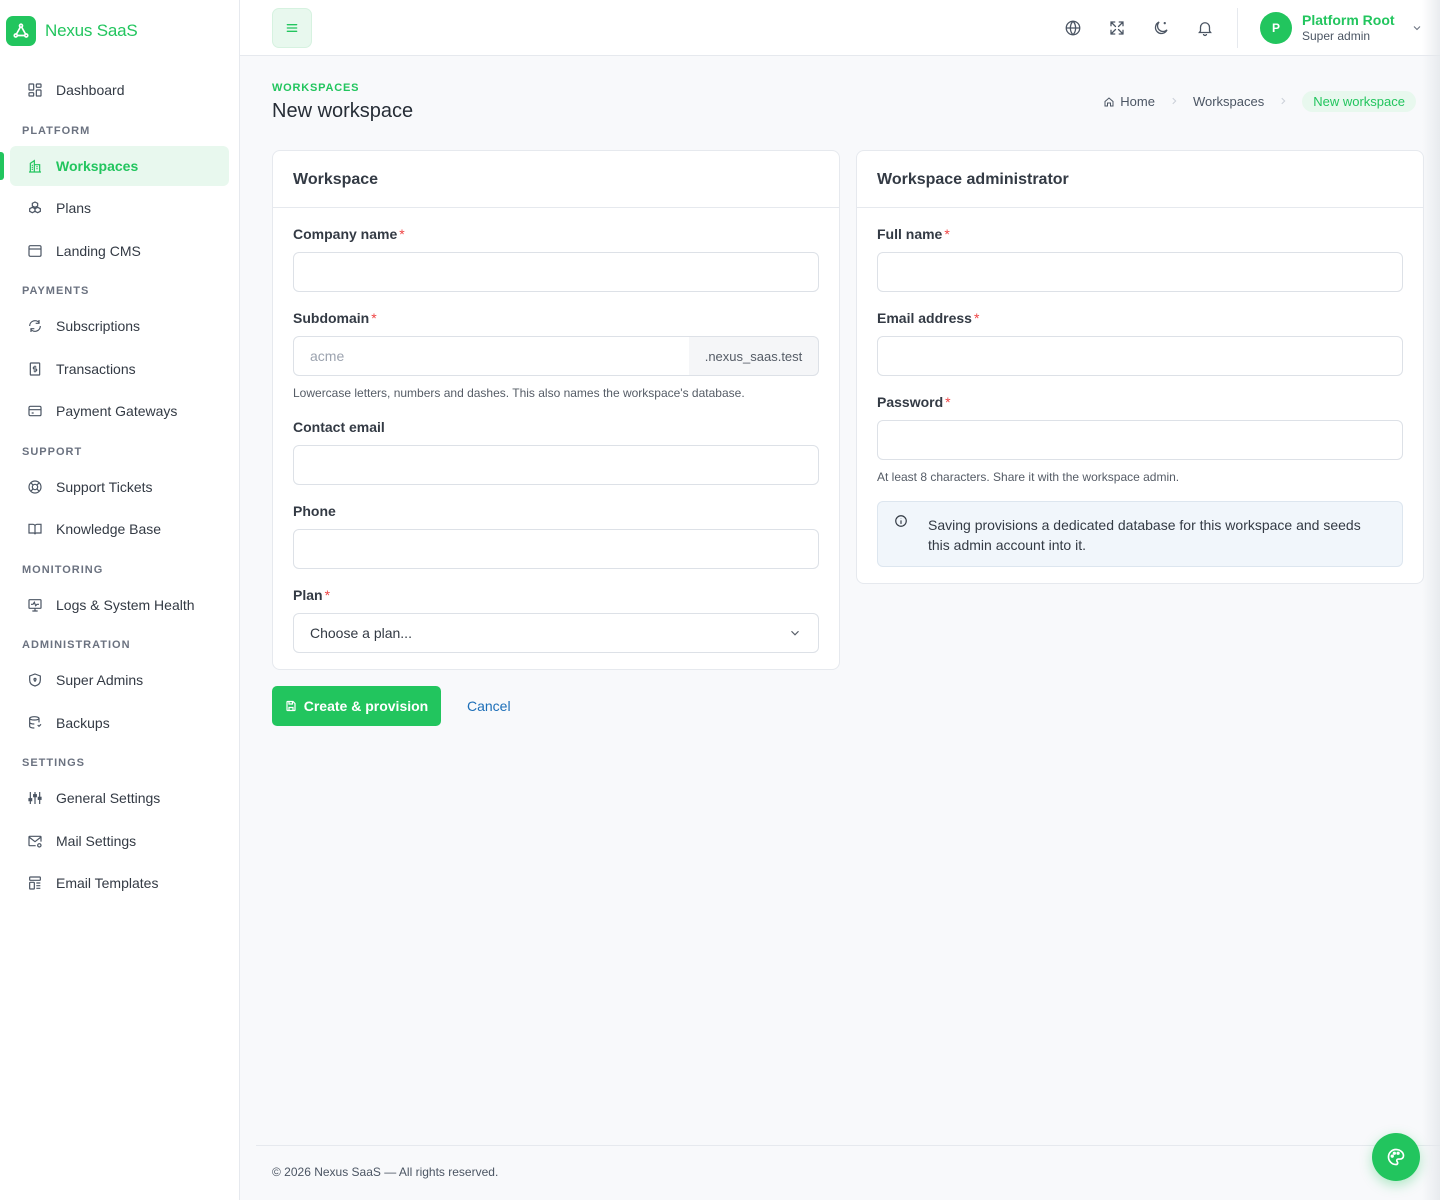 The image size is (1440, 1200). I want to click on chevron-right-icon, so click(1174, 101).